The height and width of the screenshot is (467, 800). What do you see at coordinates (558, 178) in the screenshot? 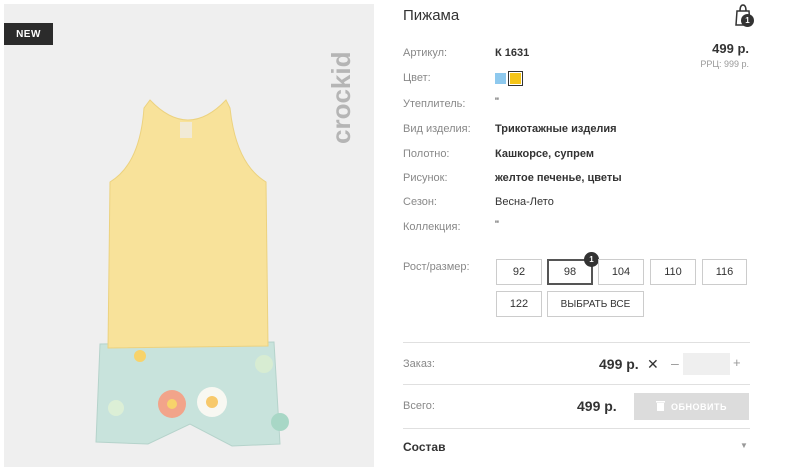
I see `pattern-value: желтое печенье, цветы` at bounding box center [558, 178].